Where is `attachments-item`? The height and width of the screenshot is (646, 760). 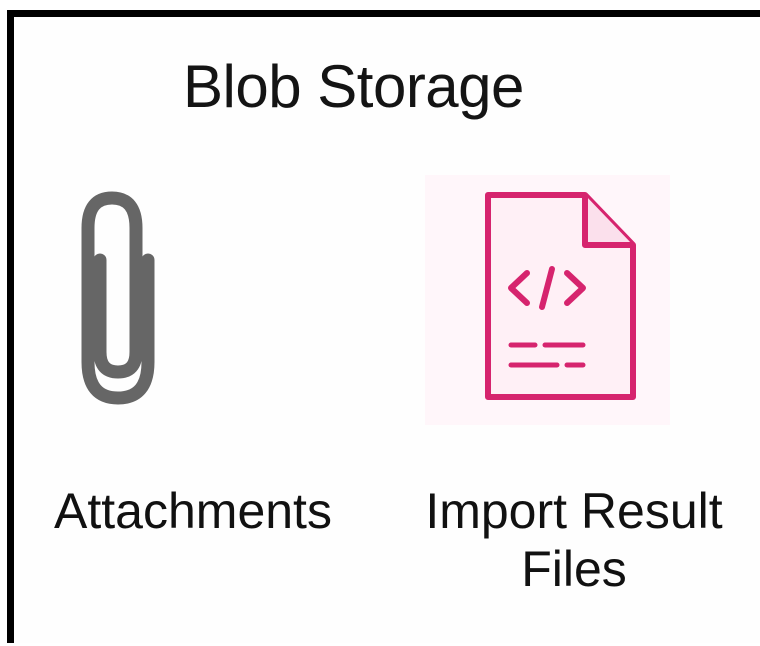 attachments-item is located at coordinates (112, 300).